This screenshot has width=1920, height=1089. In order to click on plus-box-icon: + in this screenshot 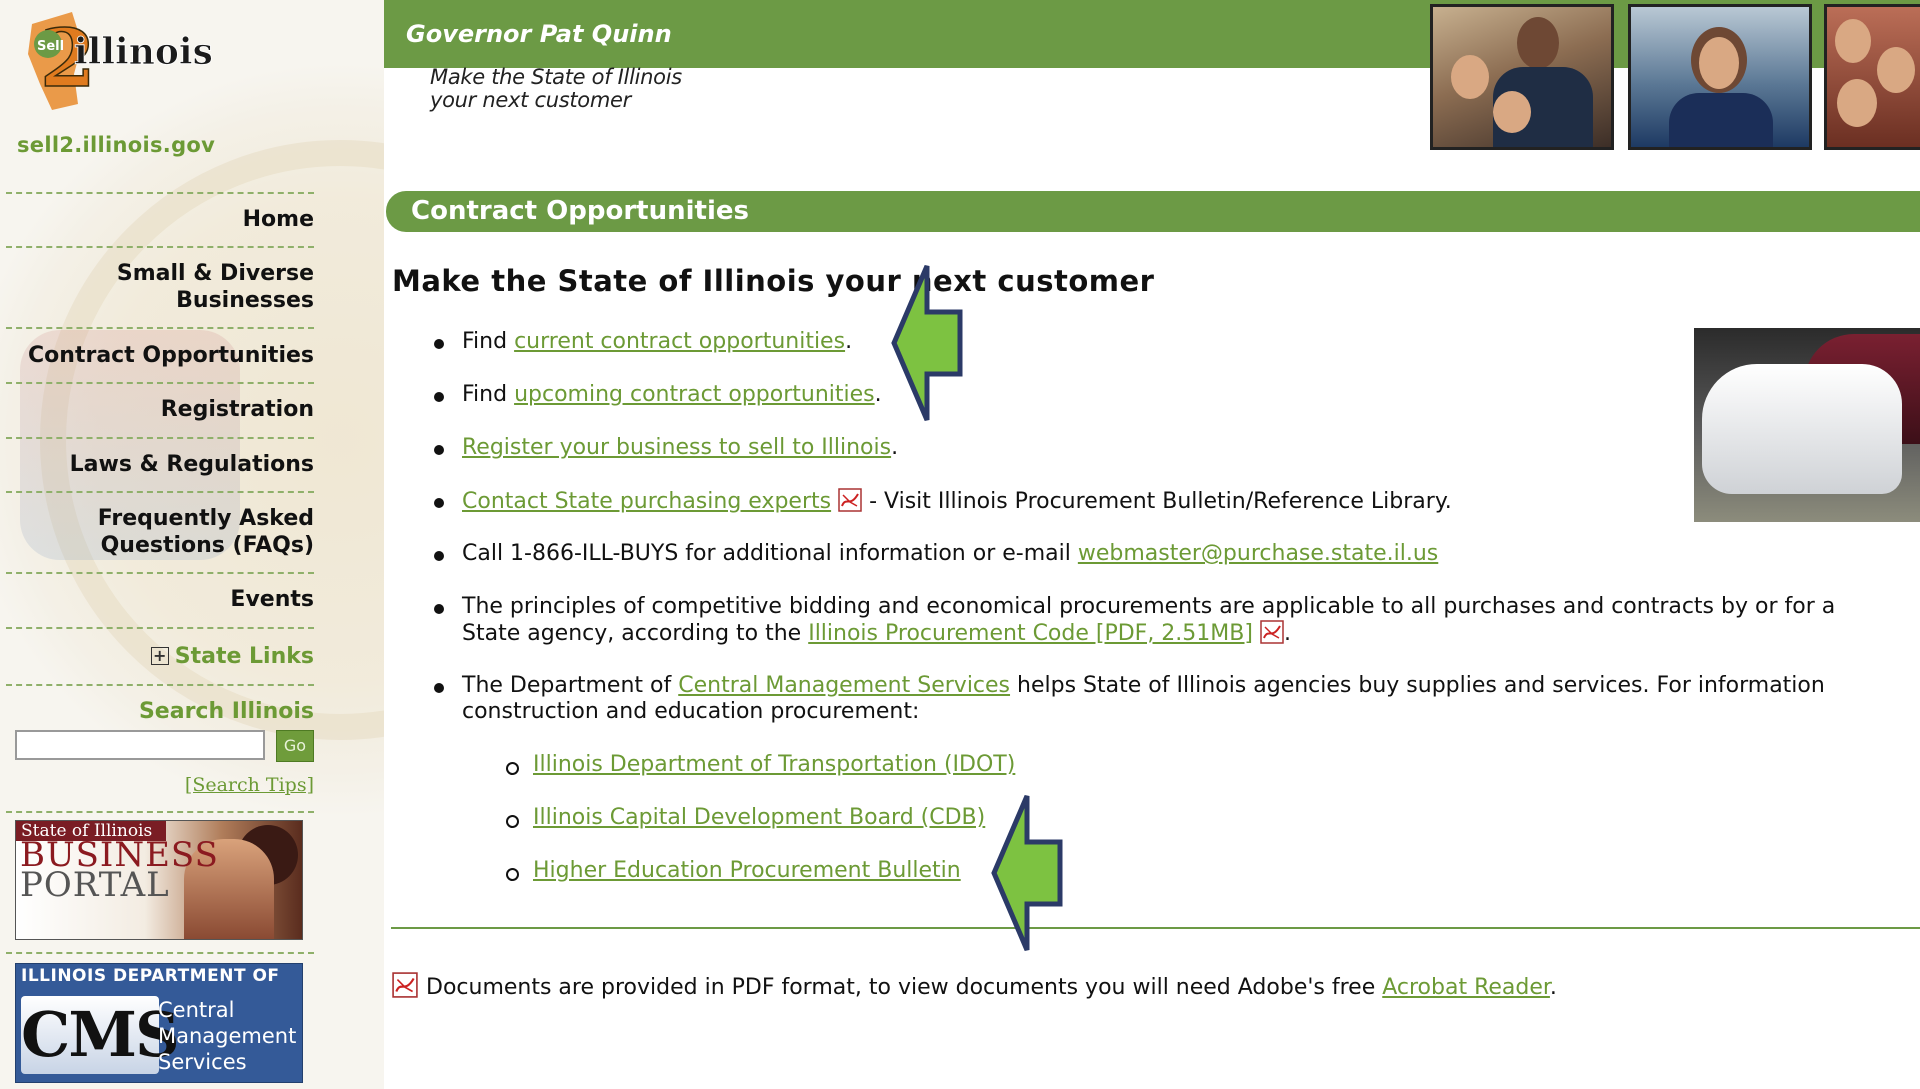, I will do `click(159, 656)`.